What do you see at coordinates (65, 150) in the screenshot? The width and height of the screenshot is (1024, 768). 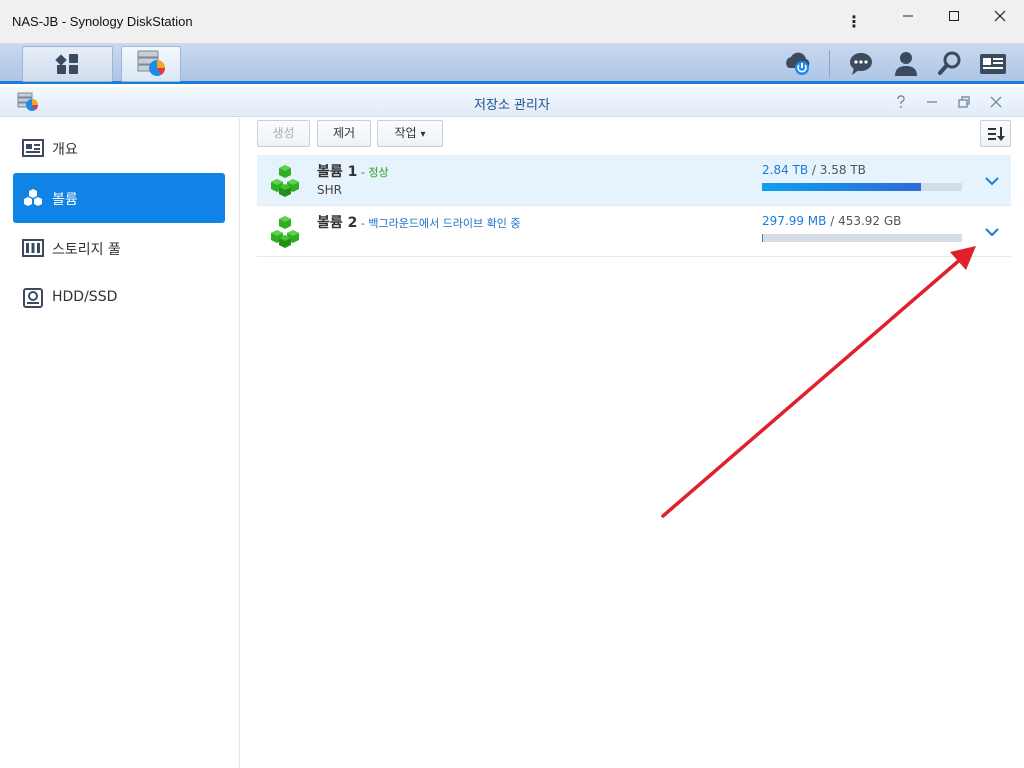 I see `sidebar-item-label: 개요` at bounding box center [65, 150].